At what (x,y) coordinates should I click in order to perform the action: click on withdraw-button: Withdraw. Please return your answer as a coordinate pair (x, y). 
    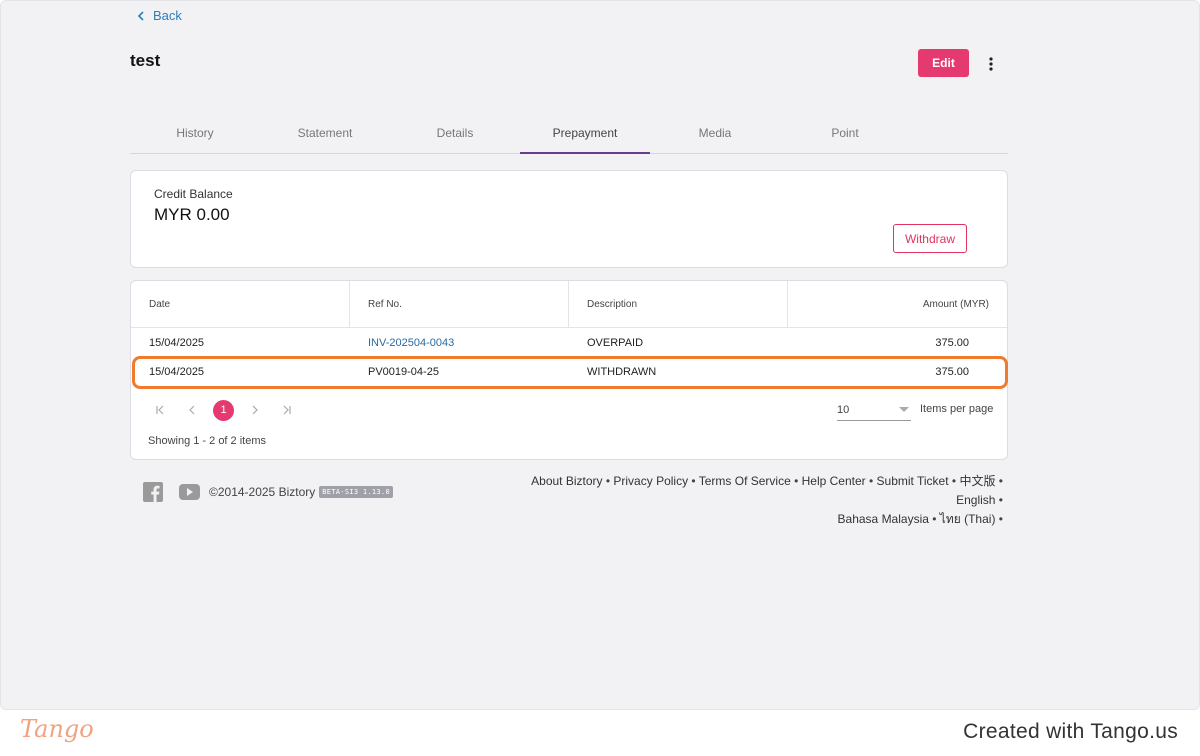
    Looking at the image, I should click on (930, 238).